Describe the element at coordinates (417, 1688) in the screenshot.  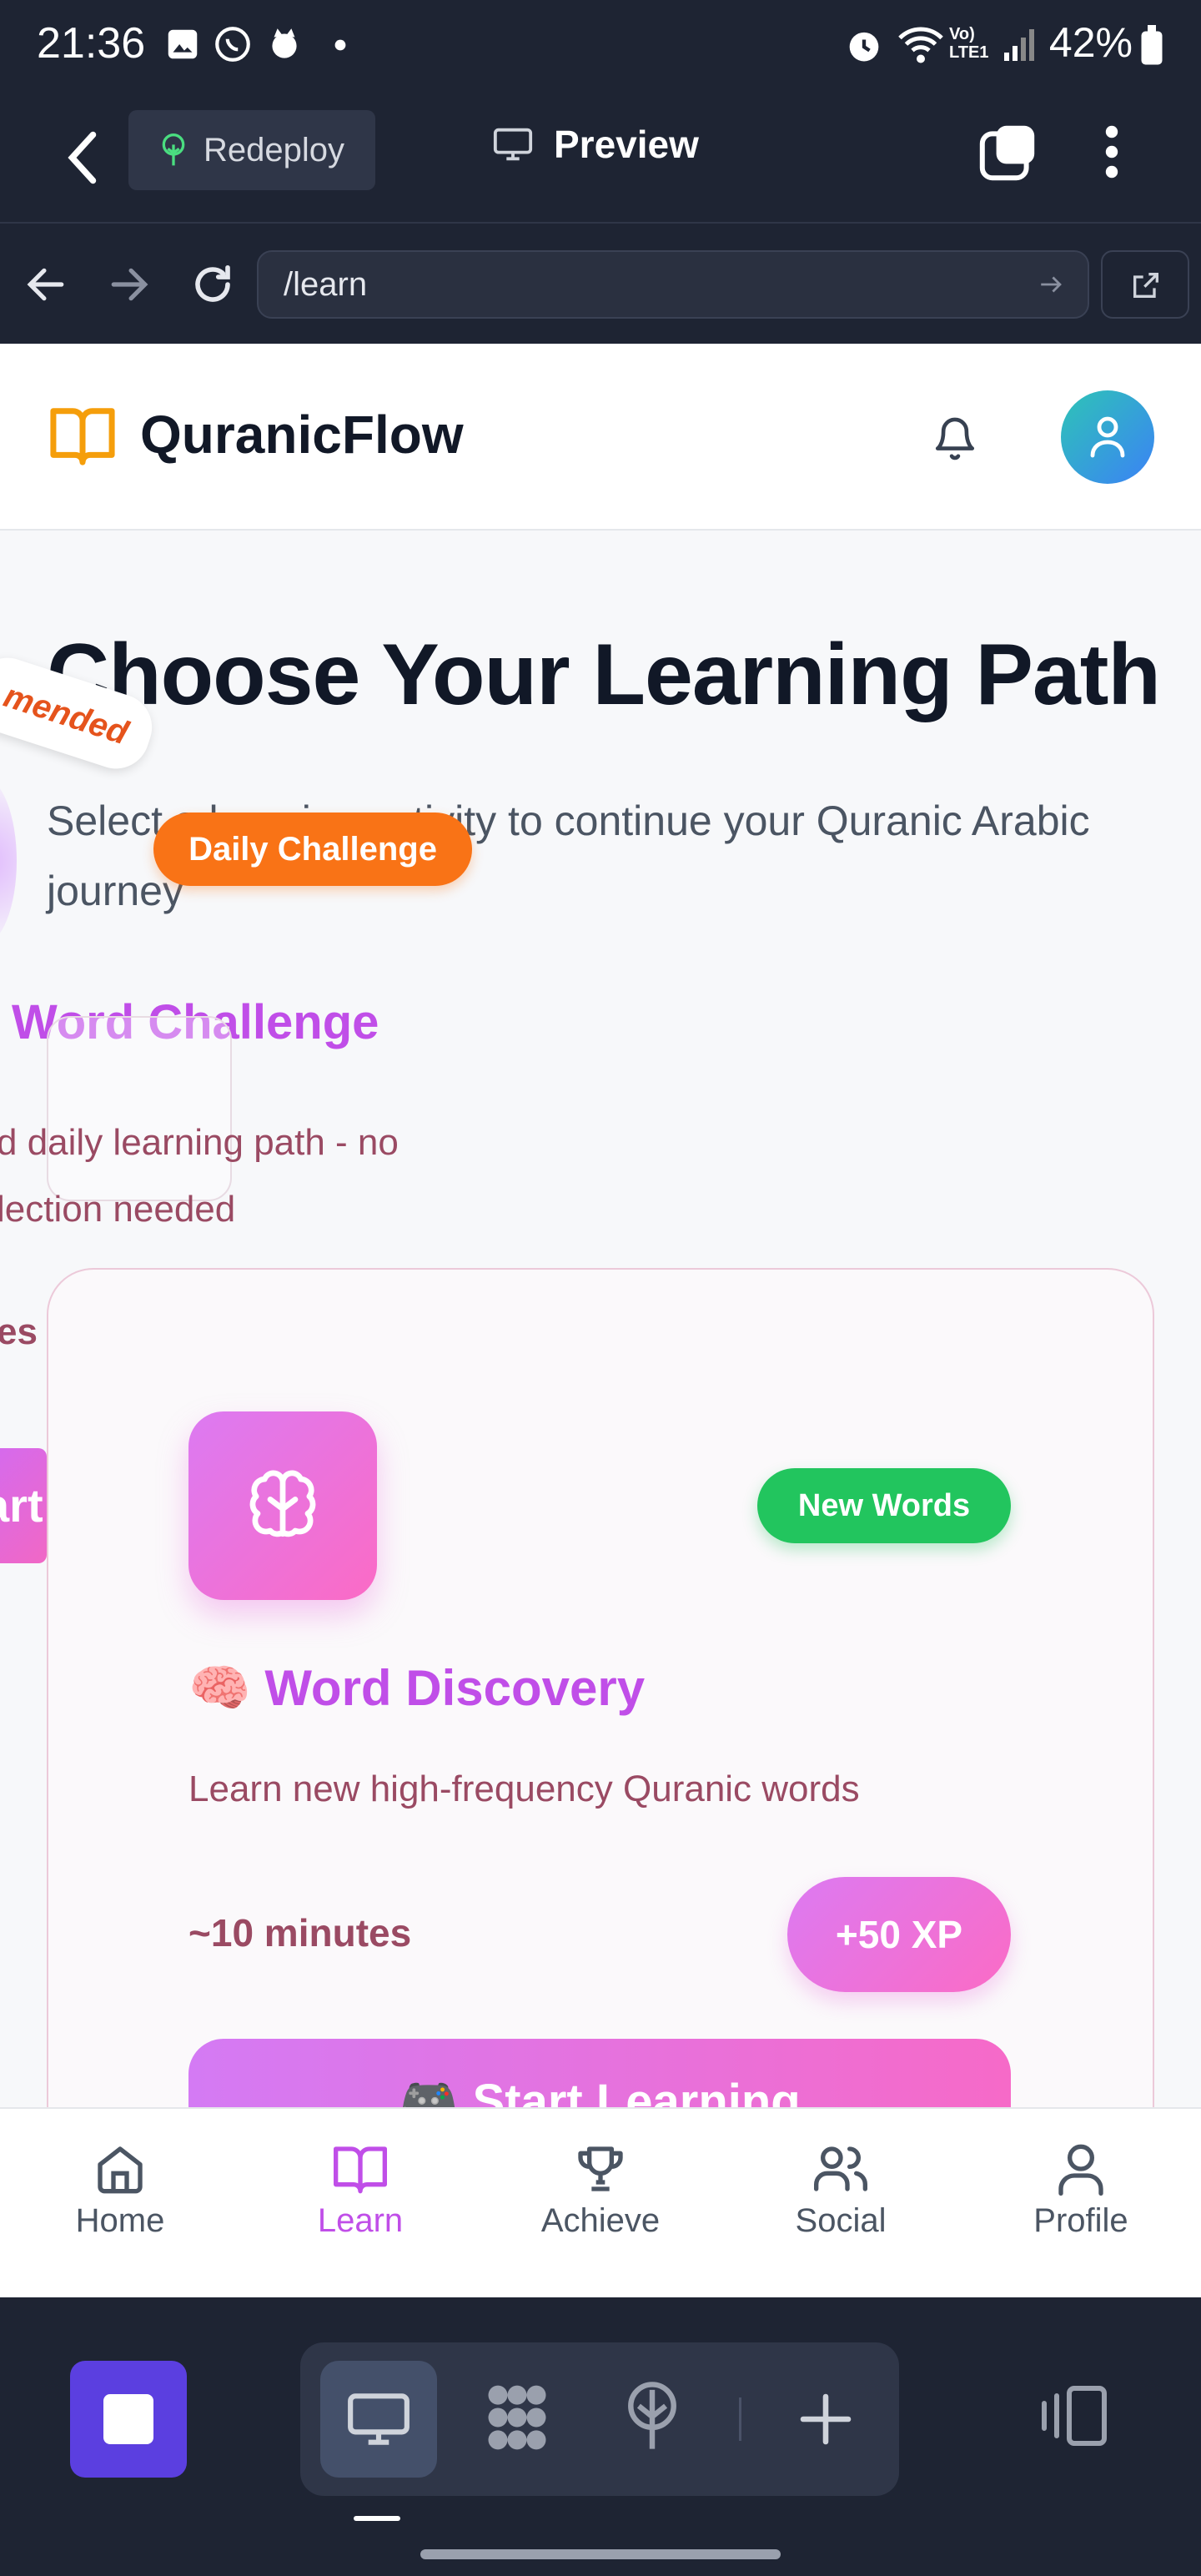
I see `card-title: 🧠 Word Discovery` at that location.